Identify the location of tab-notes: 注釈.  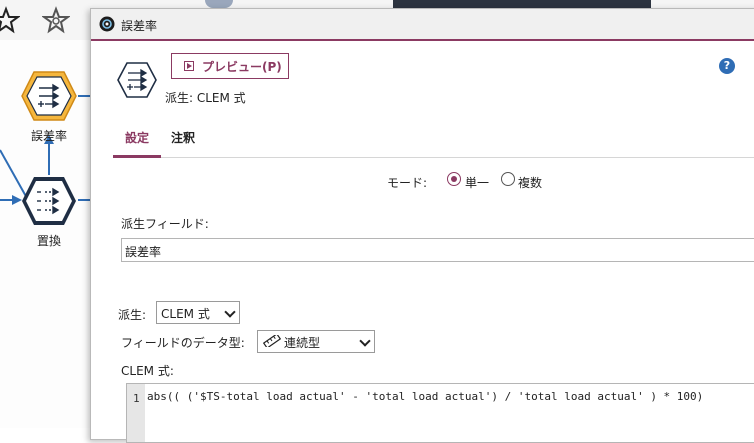
(183, 137).